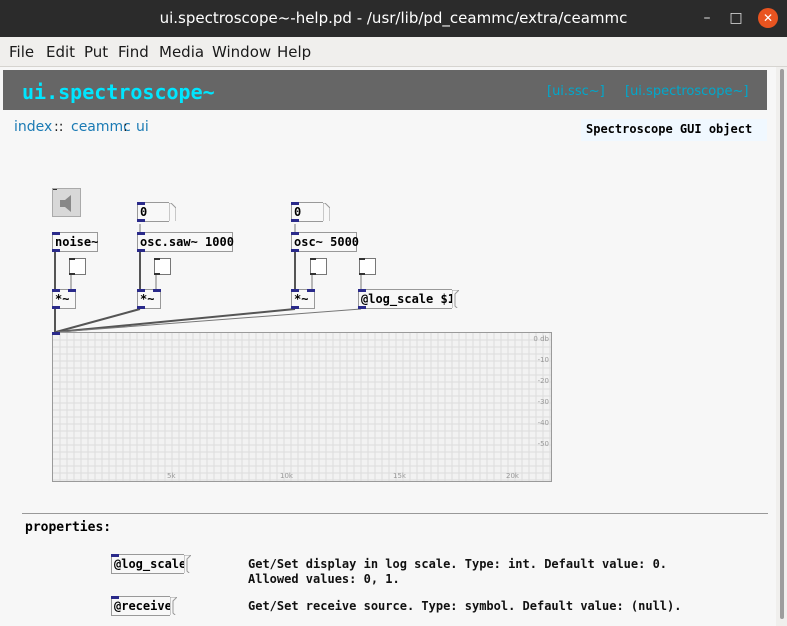 This screenshot has width=787, height=626. Describe the element at coordinates (310, 212) in the screenshot. I see `number-box-osc-freq: 0` at that location.